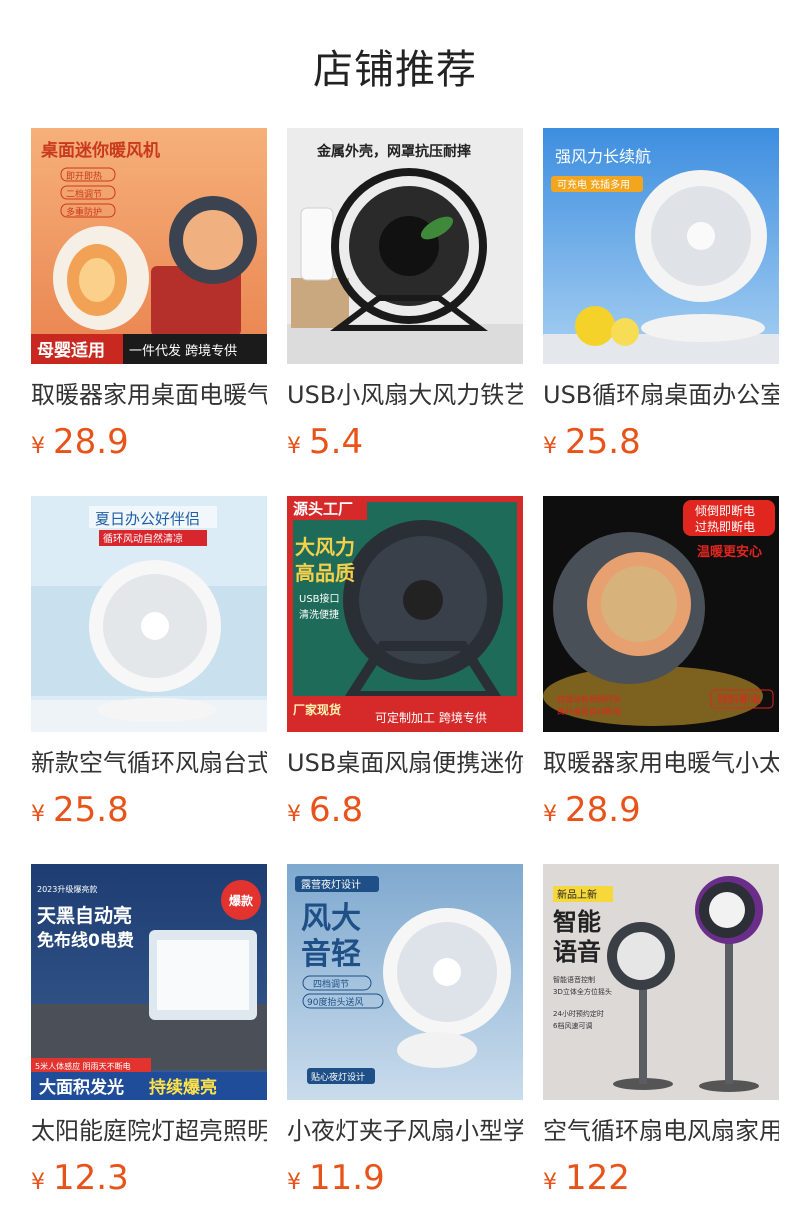 This screenshot has width=790, height=1232. I want to click on image-text: 厂家现货, so click(317, 709).